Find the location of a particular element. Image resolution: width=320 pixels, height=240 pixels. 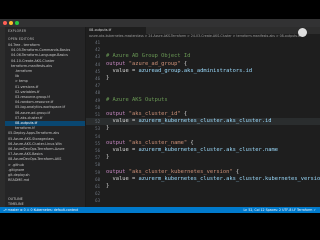

code-token: "aks_cluster_kubernetes_version" is located at coordinates (180, 171).